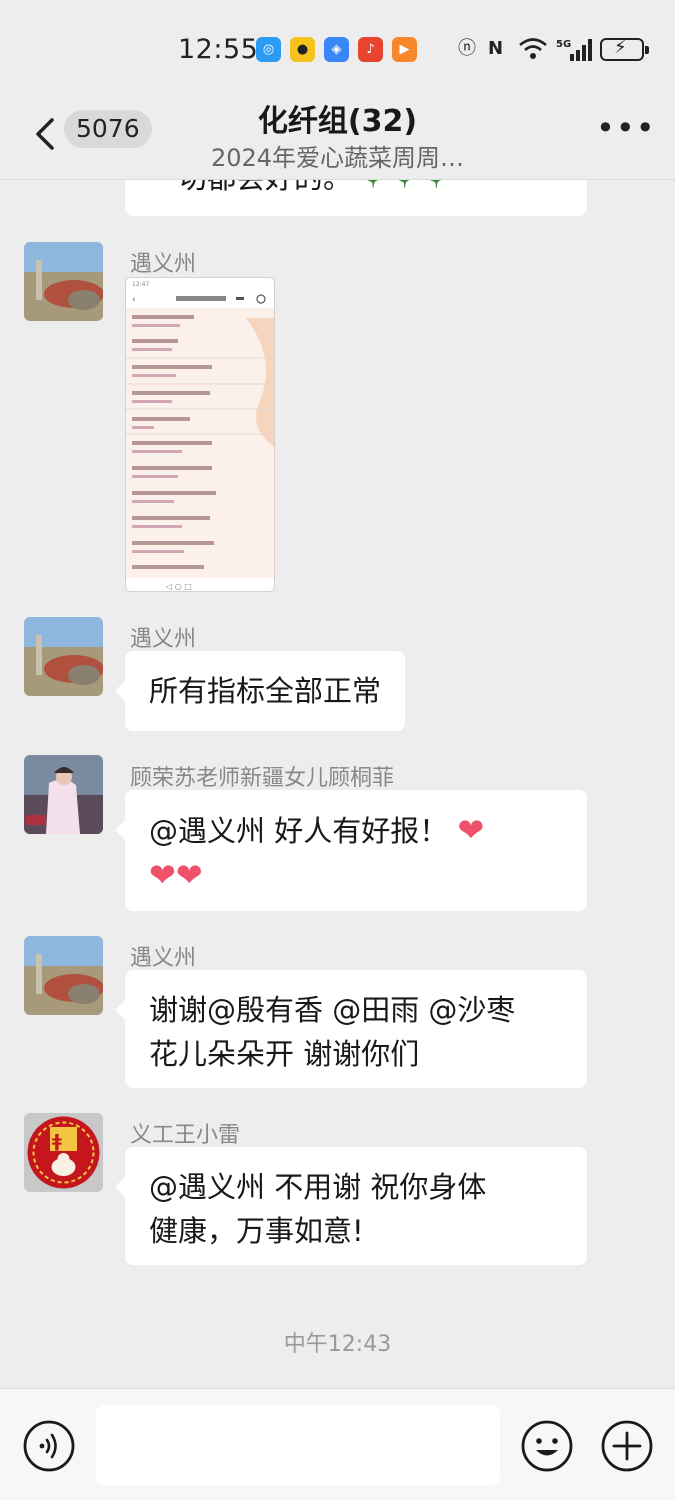  What do you see at coordinates (284, 1054) in the screenshot?
I see `message-text-line: 花儿朵朵开 谢谢你们` at bounding box center [284, 1054].